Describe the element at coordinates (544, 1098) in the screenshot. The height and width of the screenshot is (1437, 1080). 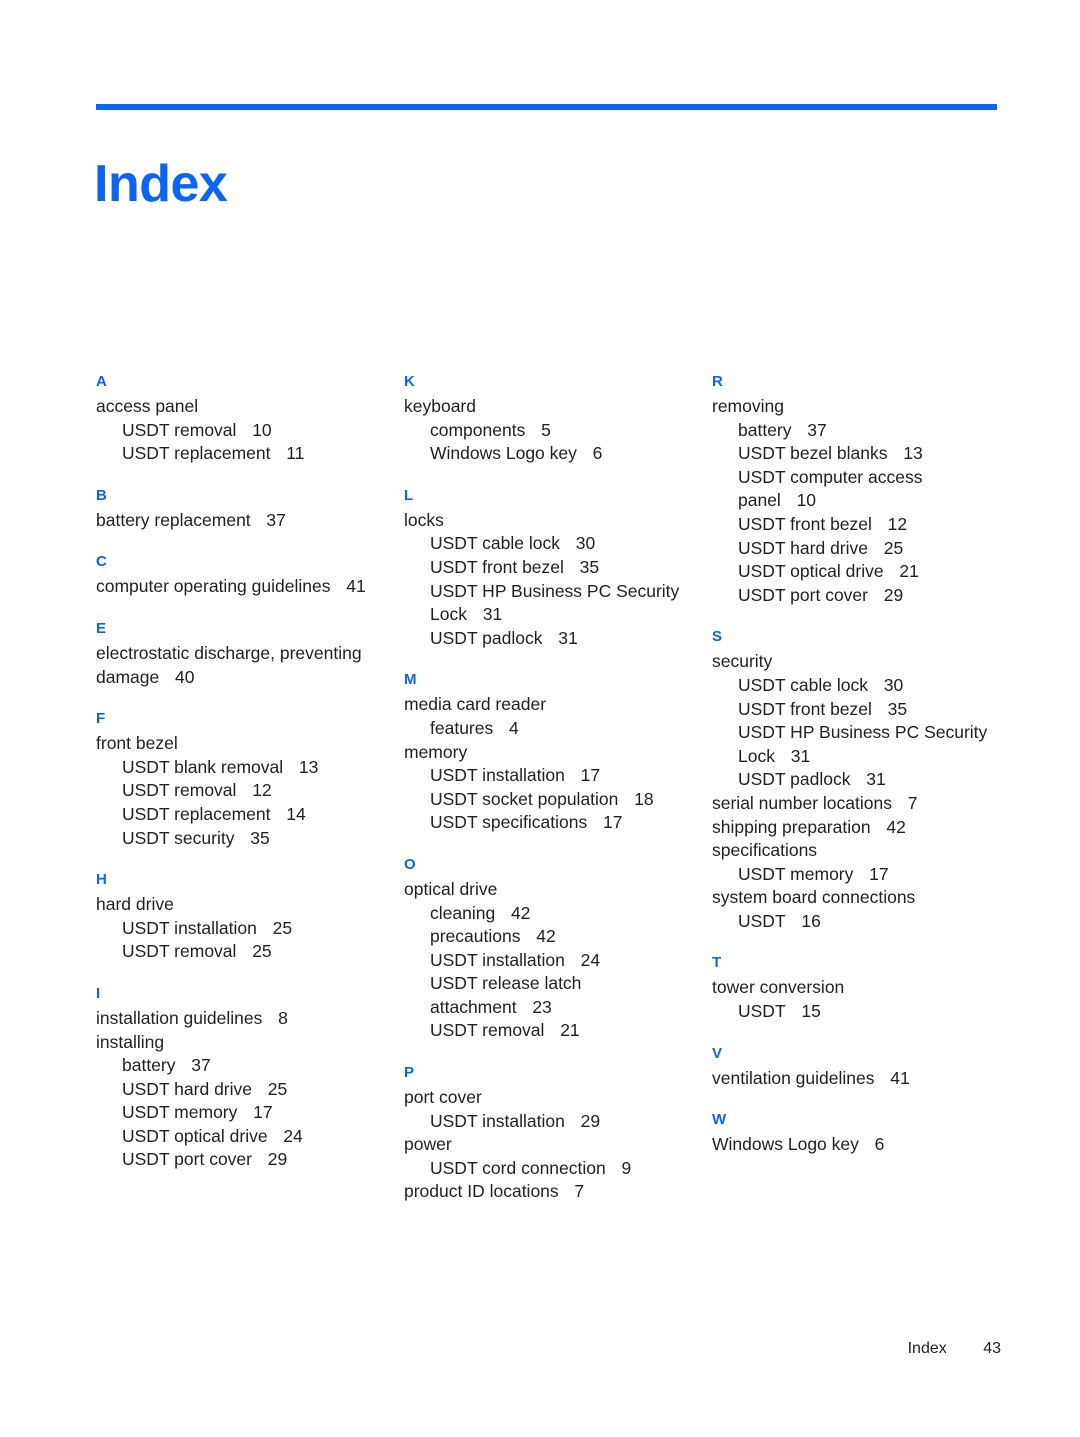
I see `index-entry: port cover` at that location.